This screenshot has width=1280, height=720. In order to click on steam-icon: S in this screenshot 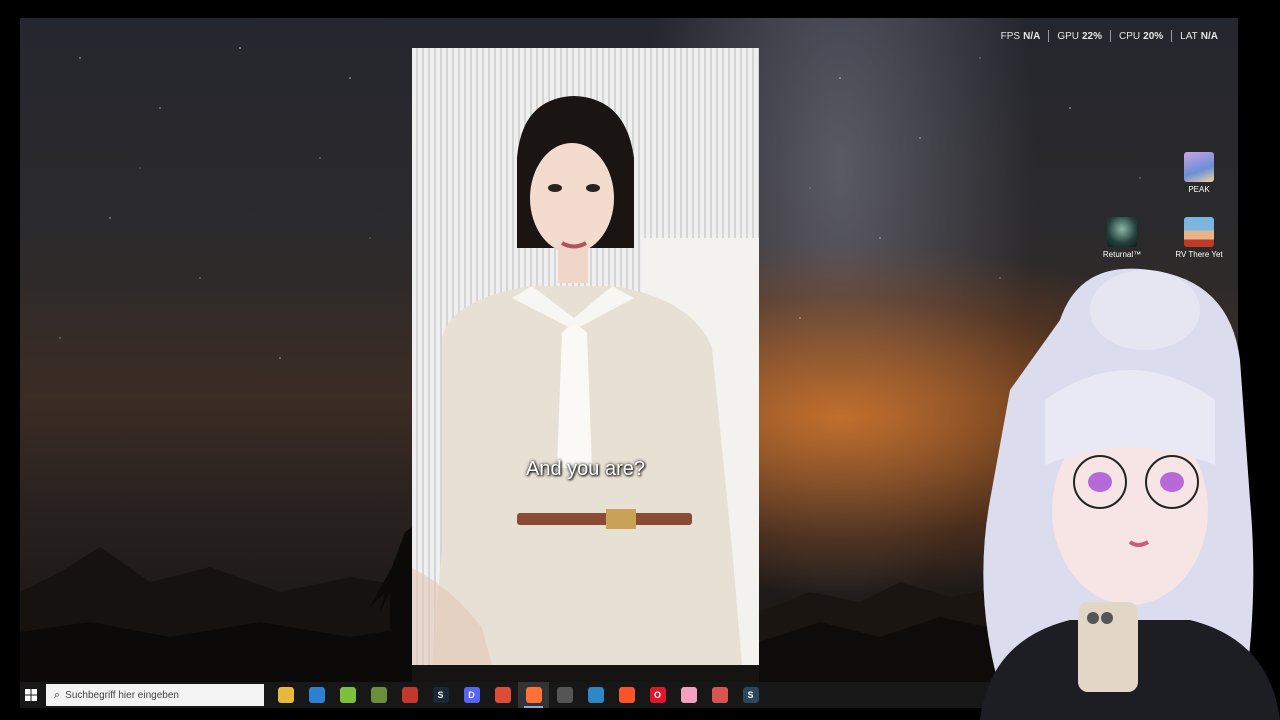, I will do `click(440, 695)`.